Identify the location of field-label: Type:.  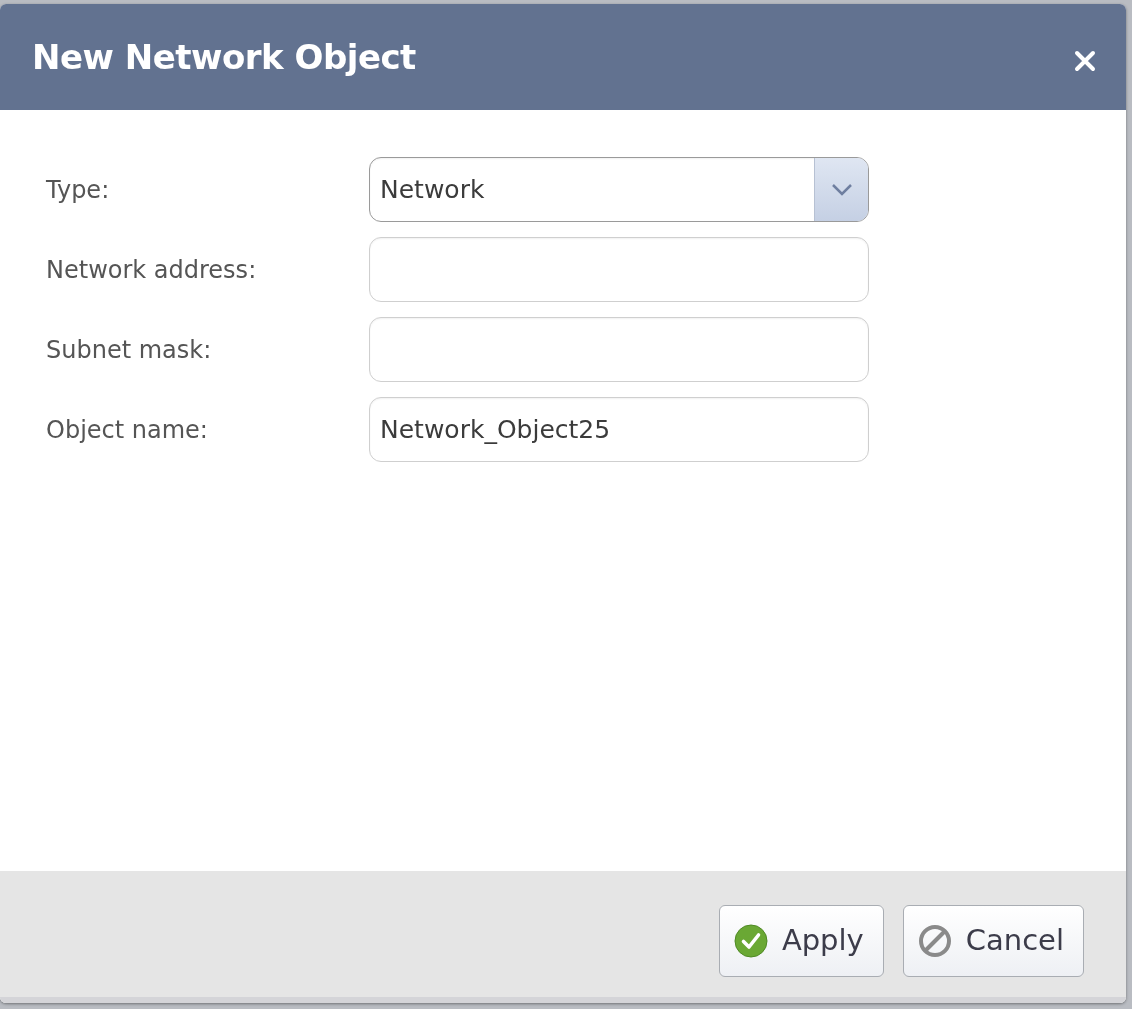
(78, 190).